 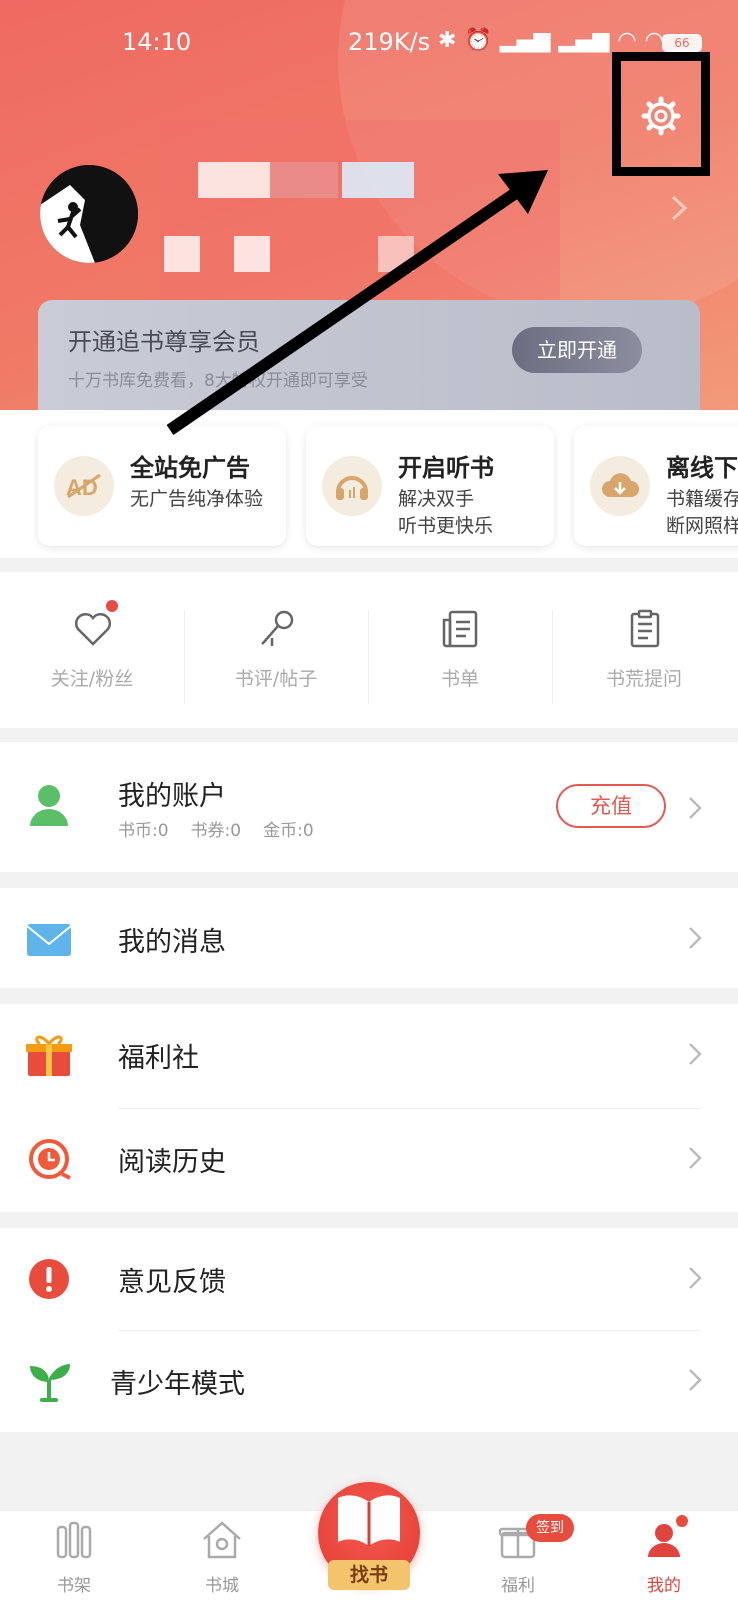 What do you see at coordinates (357, 302) in the screenshot?
I see `annotation-arrow` at bounding box center [357, 302].